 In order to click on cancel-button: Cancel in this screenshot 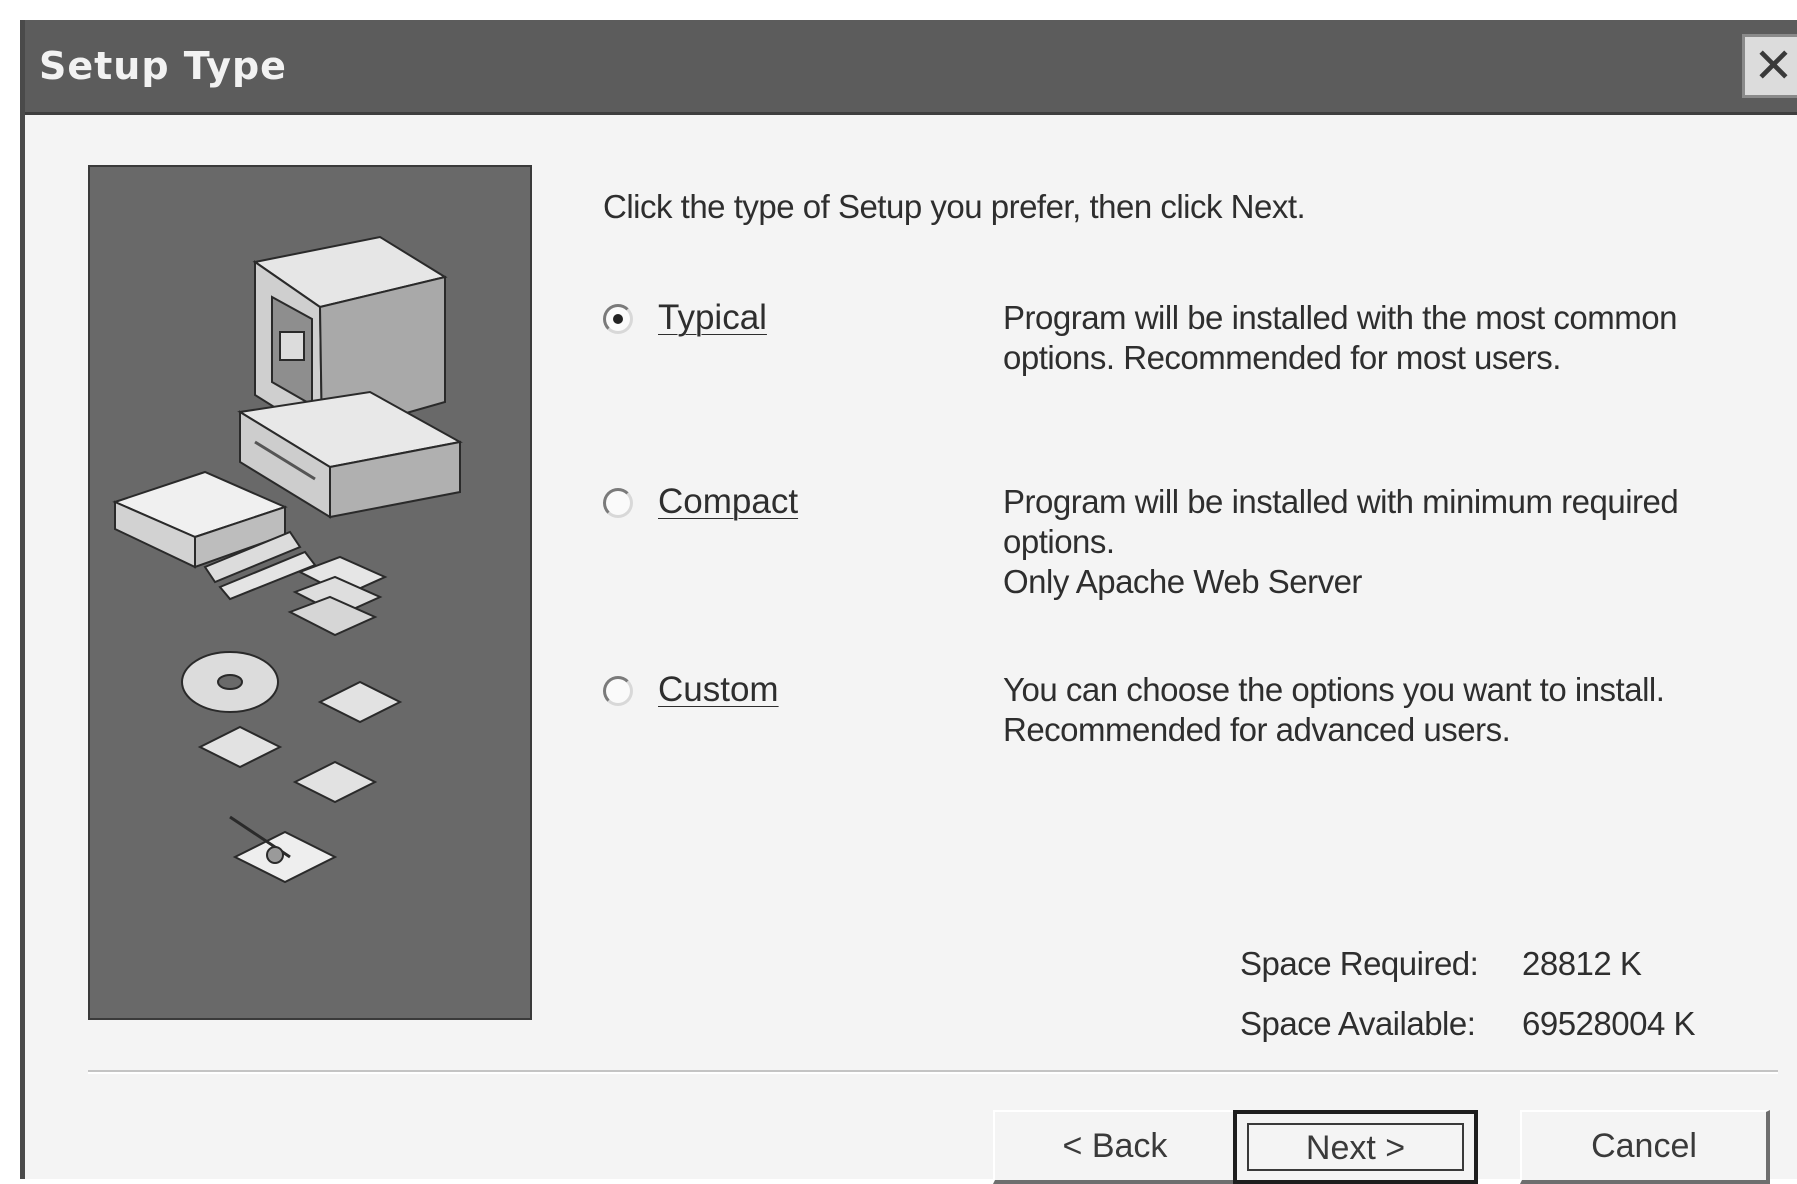, I will do `click(1645, 1147)`.